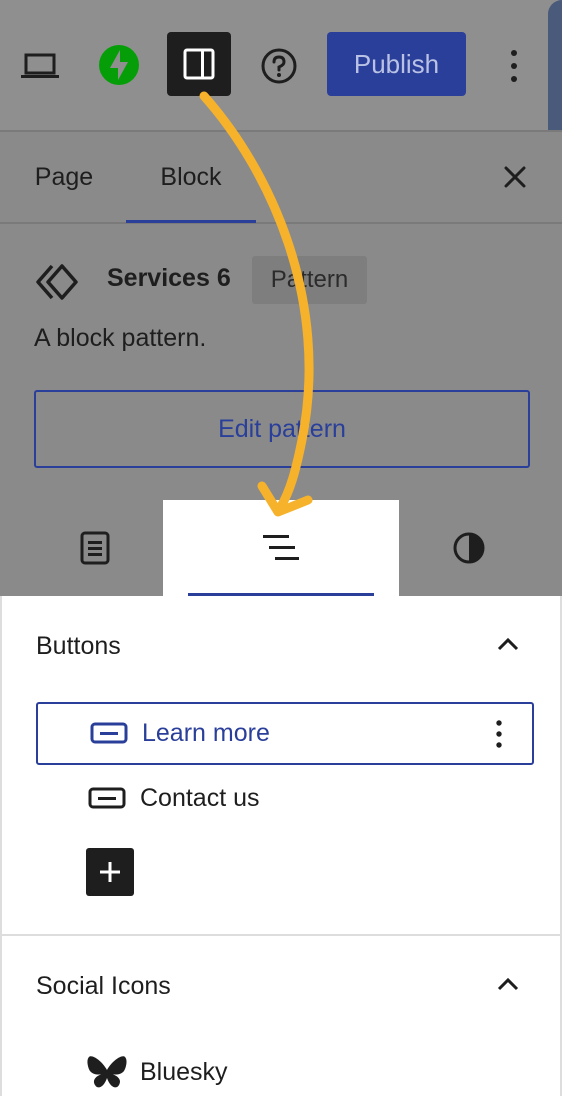 The height and width of the screenshot is (1097, 562). What do you see at coordinates (206, 733) in the screenshot?
I see `list-item-label: Learn more` at bounding box center [206, 733].